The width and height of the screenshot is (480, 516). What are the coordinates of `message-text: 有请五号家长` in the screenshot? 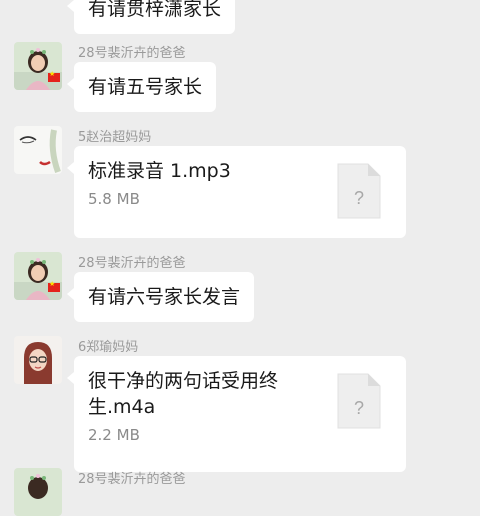 It's located at (145, 87).